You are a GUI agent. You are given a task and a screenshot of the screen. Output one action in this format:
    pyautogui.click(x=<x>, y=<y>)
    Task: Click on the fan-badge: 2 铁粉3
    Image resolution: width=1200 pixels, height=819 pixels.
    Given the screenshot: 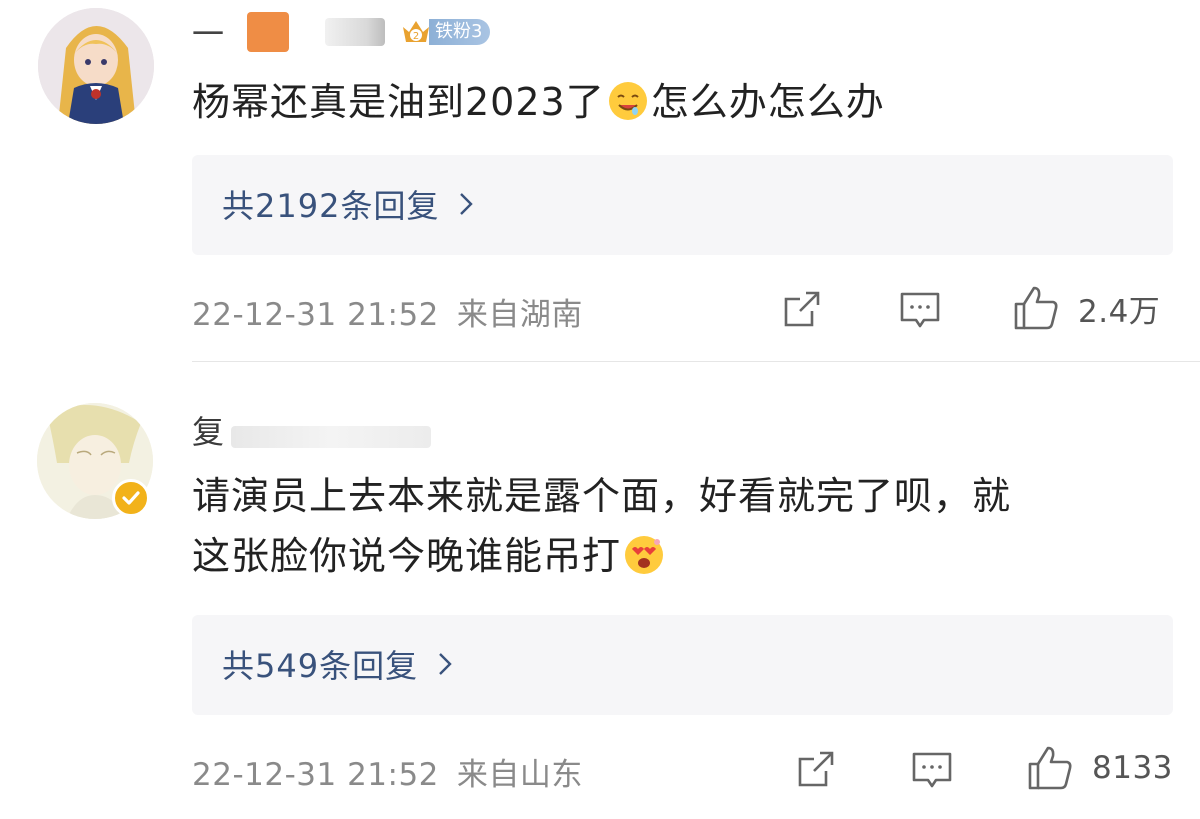 What is the action you would take?
    pyautogui.click(x=445, y=32)
    